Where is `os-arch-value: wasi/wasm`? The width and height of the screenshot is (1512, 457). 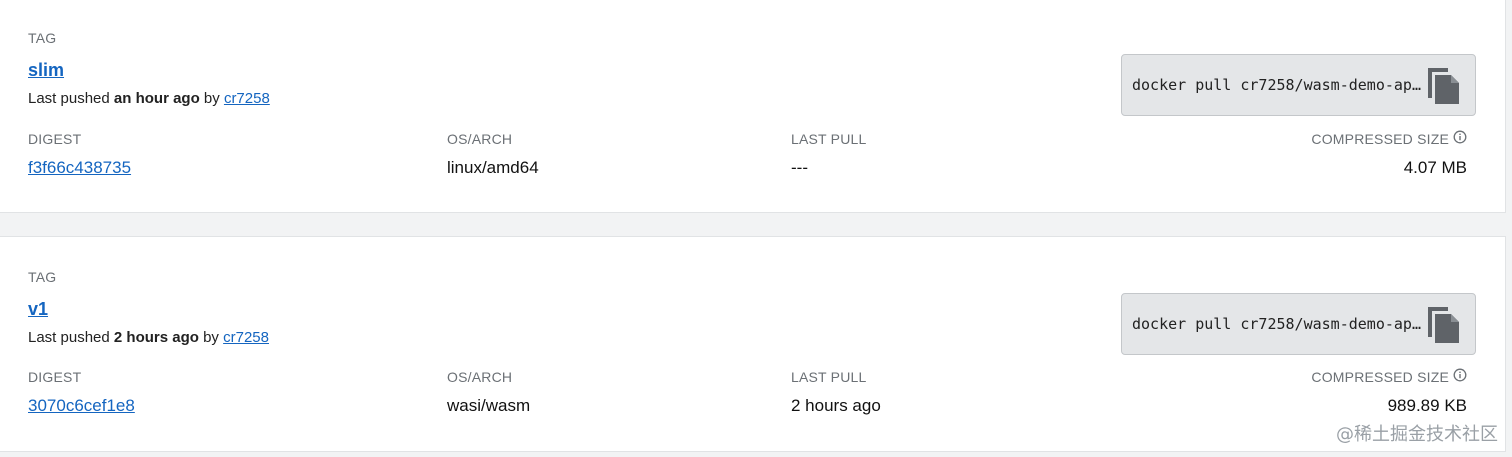
os-arch-value: wasi/wasm is located at coordinates (489, 405).